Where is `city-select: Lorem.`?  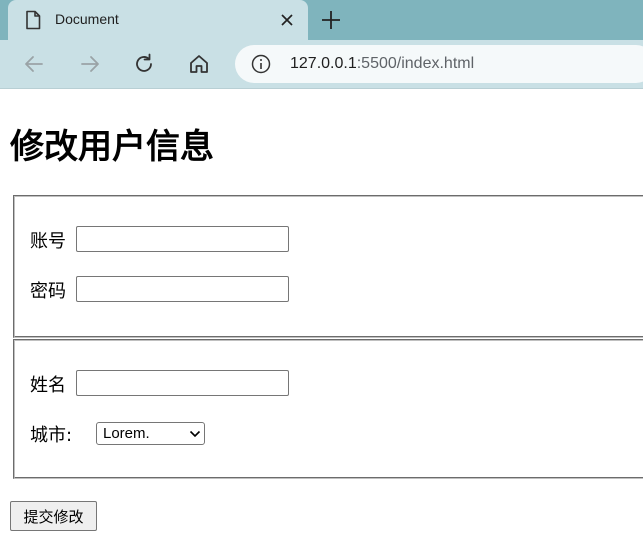
city-select: Lorem. is located at coordinates (150, 433).